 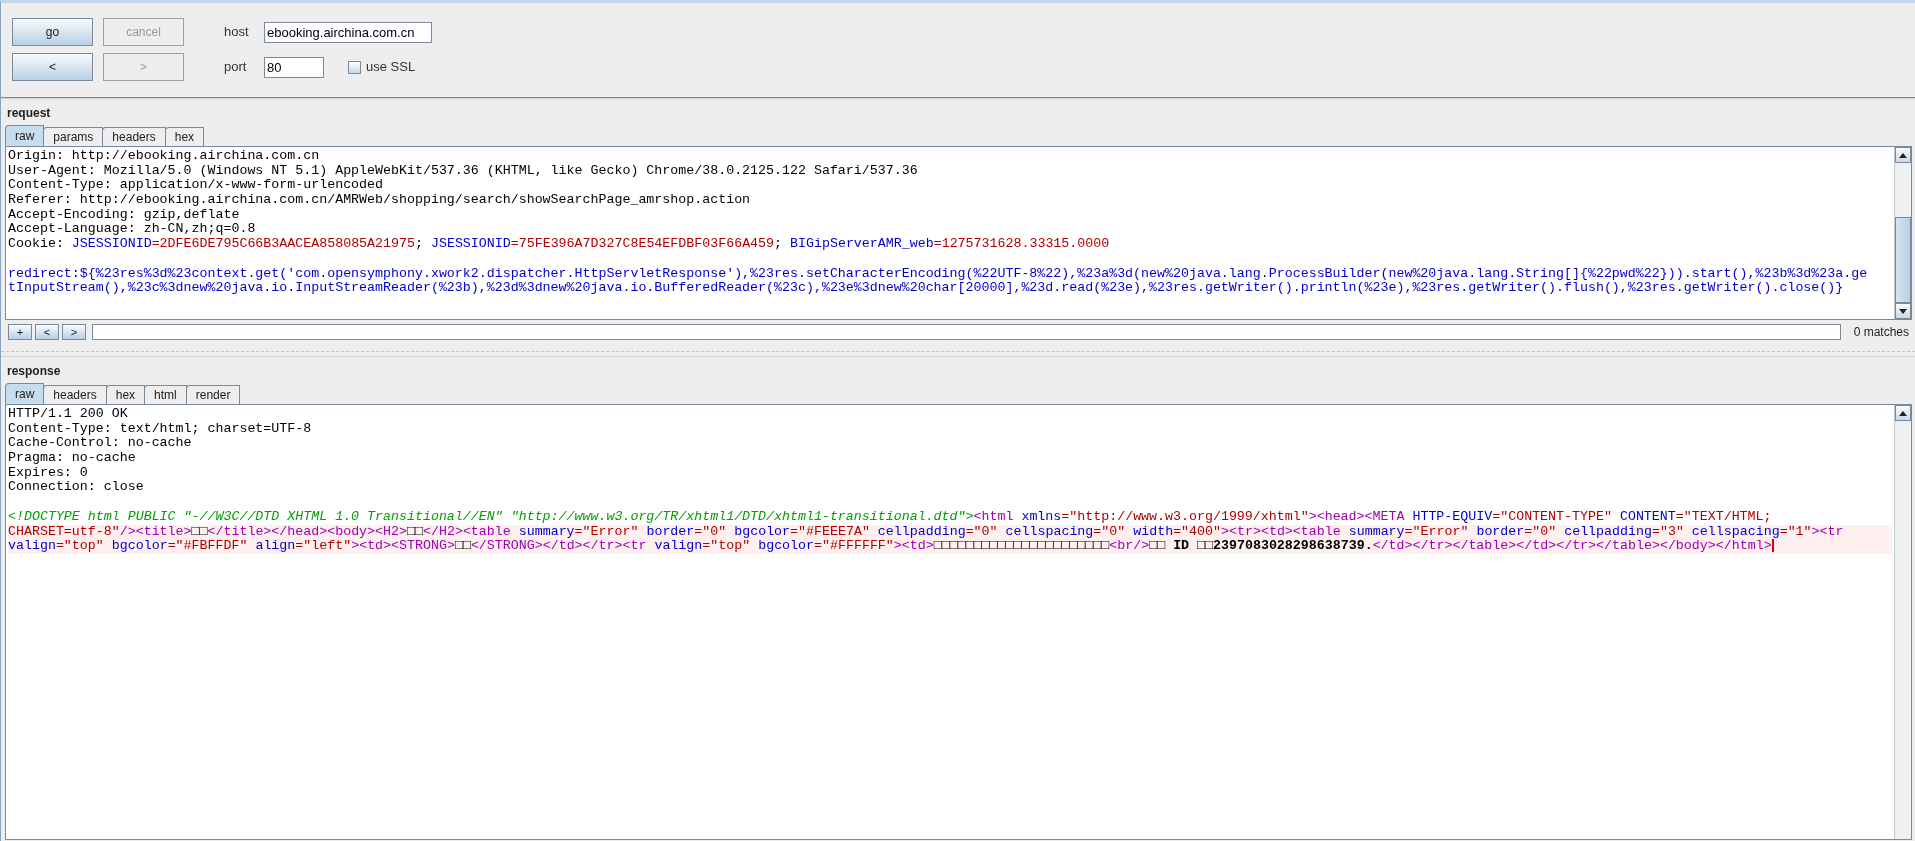 I want to click on search-nav-button: +, so click(x=20, y=332).